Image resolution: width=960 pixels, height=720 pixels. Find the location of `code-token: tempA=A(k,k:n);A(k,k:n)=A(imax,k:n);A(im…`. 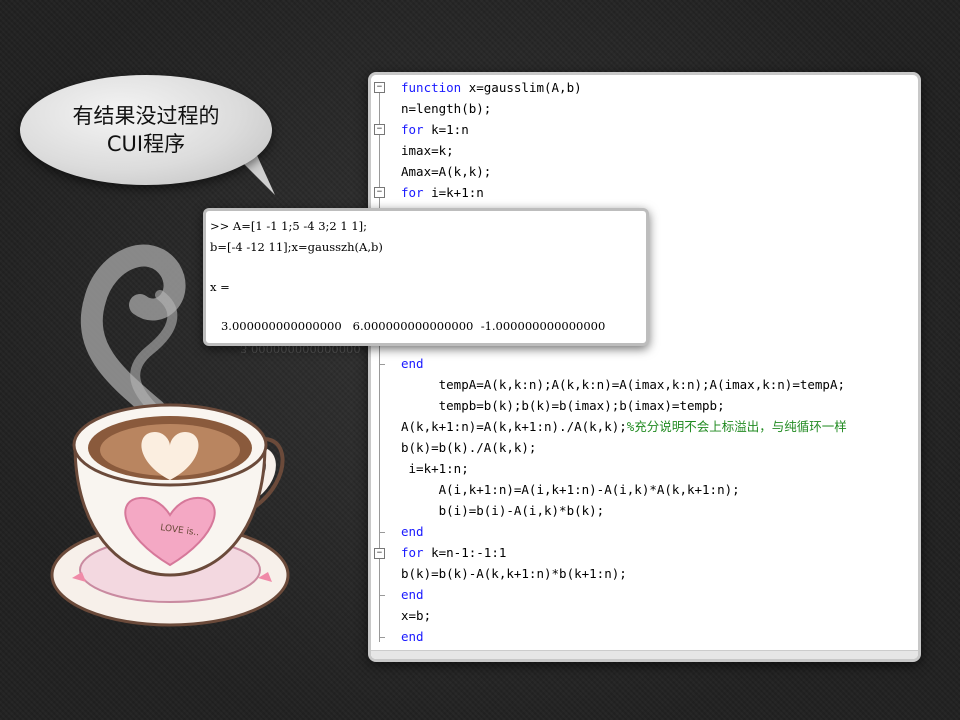

code-token: tempA=A(k,k:n);A(k,k:n)=A(imax,k:n);A(im… is located at coordinates (623, 384).